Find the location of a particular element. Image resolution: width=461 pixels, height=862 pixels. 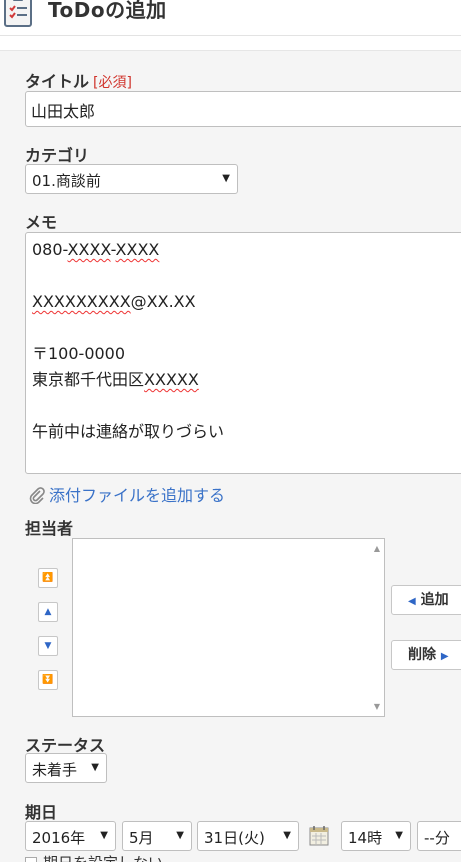

move-up-button: ▲ is located at coordinates (48, 612).